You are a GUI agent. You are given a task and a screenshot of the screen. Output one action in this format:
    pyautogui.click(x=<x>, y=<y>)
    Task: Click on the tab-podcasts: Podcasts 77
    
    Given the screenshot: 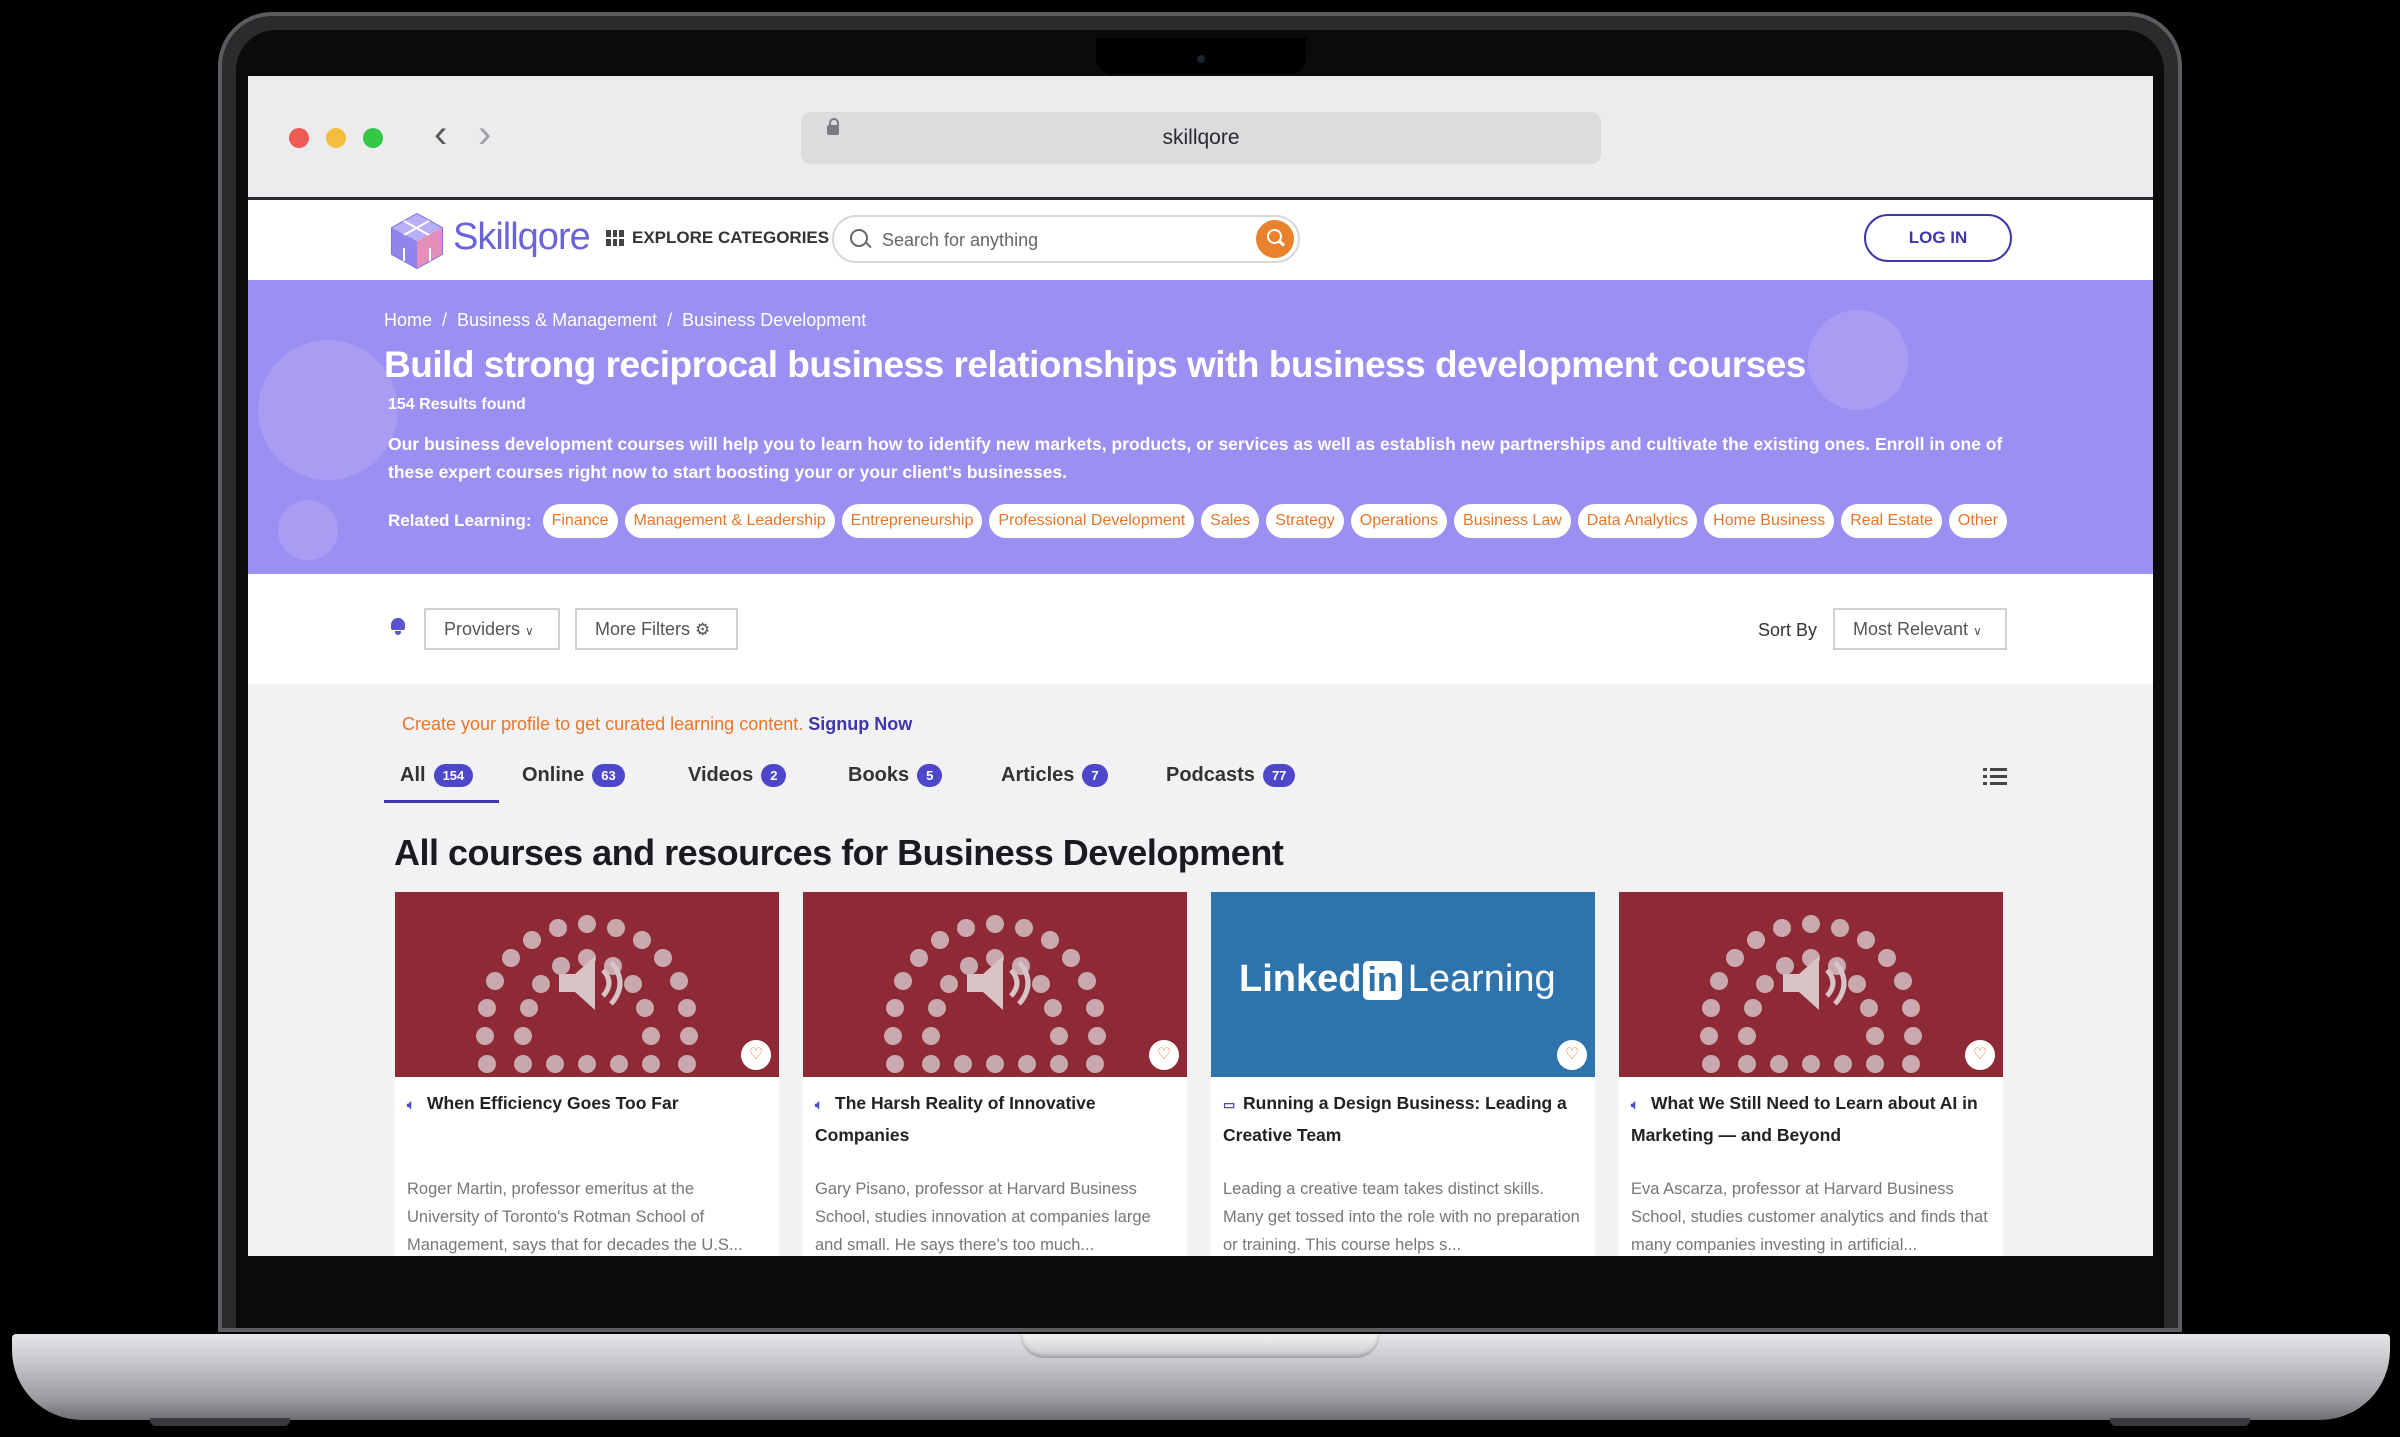 What is the action you would take?
    pyautogui.click(x=1231, y=775)
    